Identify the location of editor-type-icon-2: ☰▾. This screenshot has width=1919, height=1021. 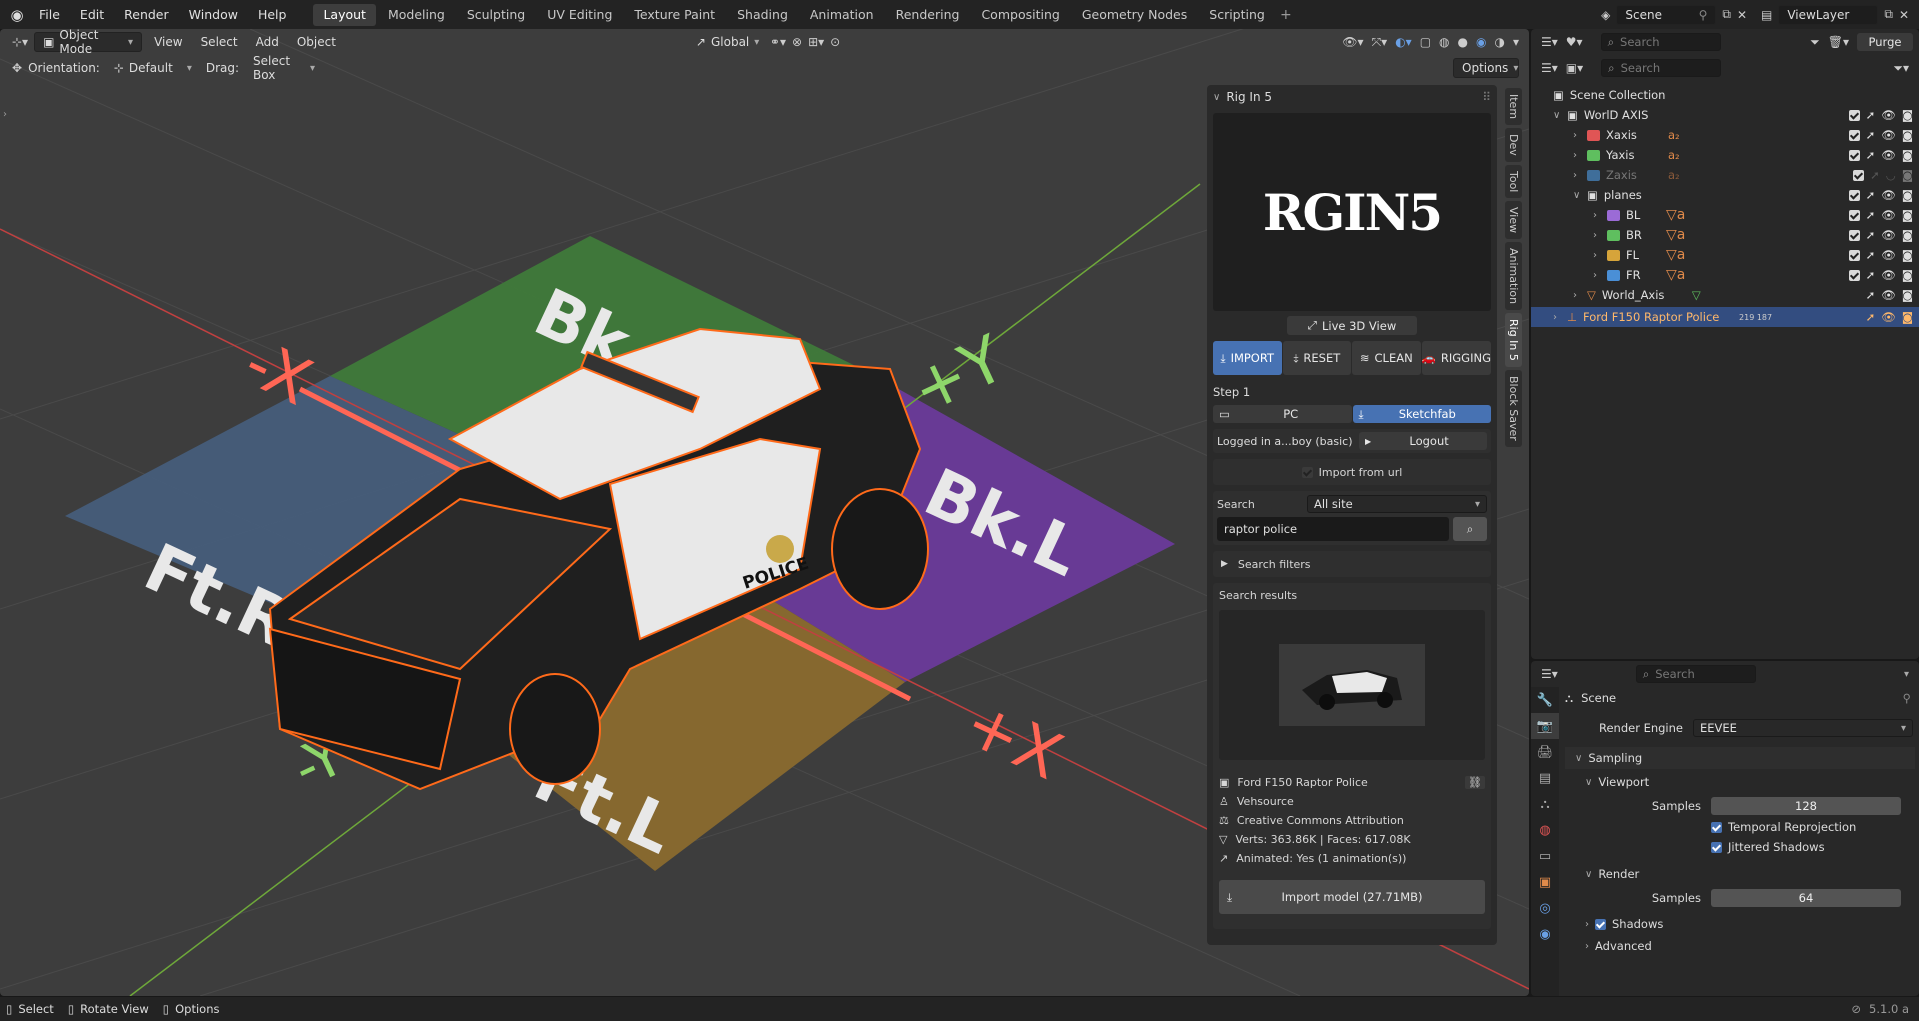
(1549, 68).